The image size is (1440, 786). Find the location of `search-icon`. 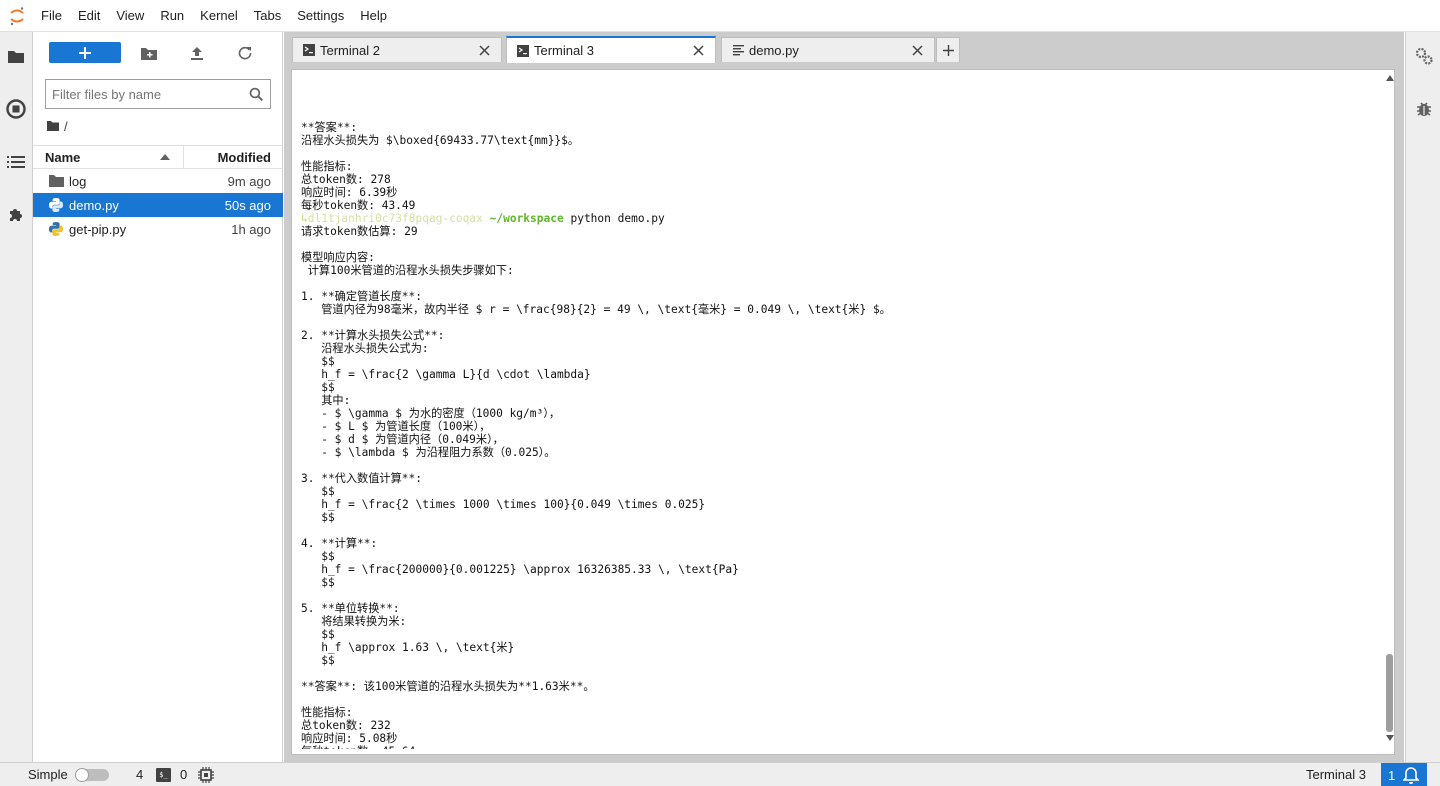

search-icon is located at coordinates (256, 94).